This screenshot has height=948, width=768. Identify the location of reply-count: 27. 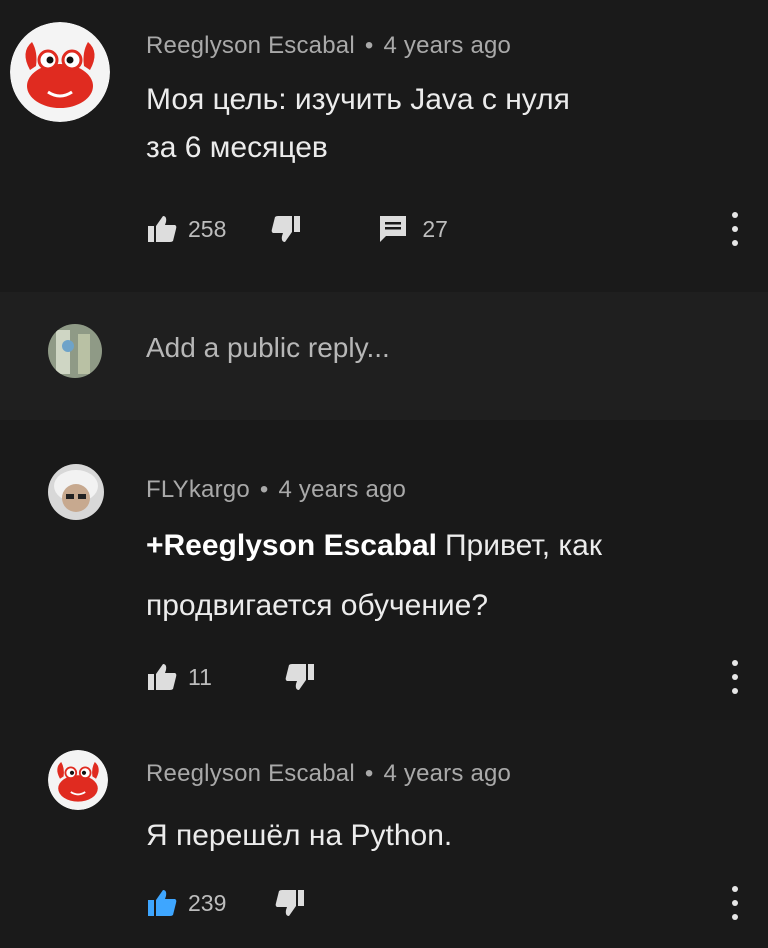
(435, 228).